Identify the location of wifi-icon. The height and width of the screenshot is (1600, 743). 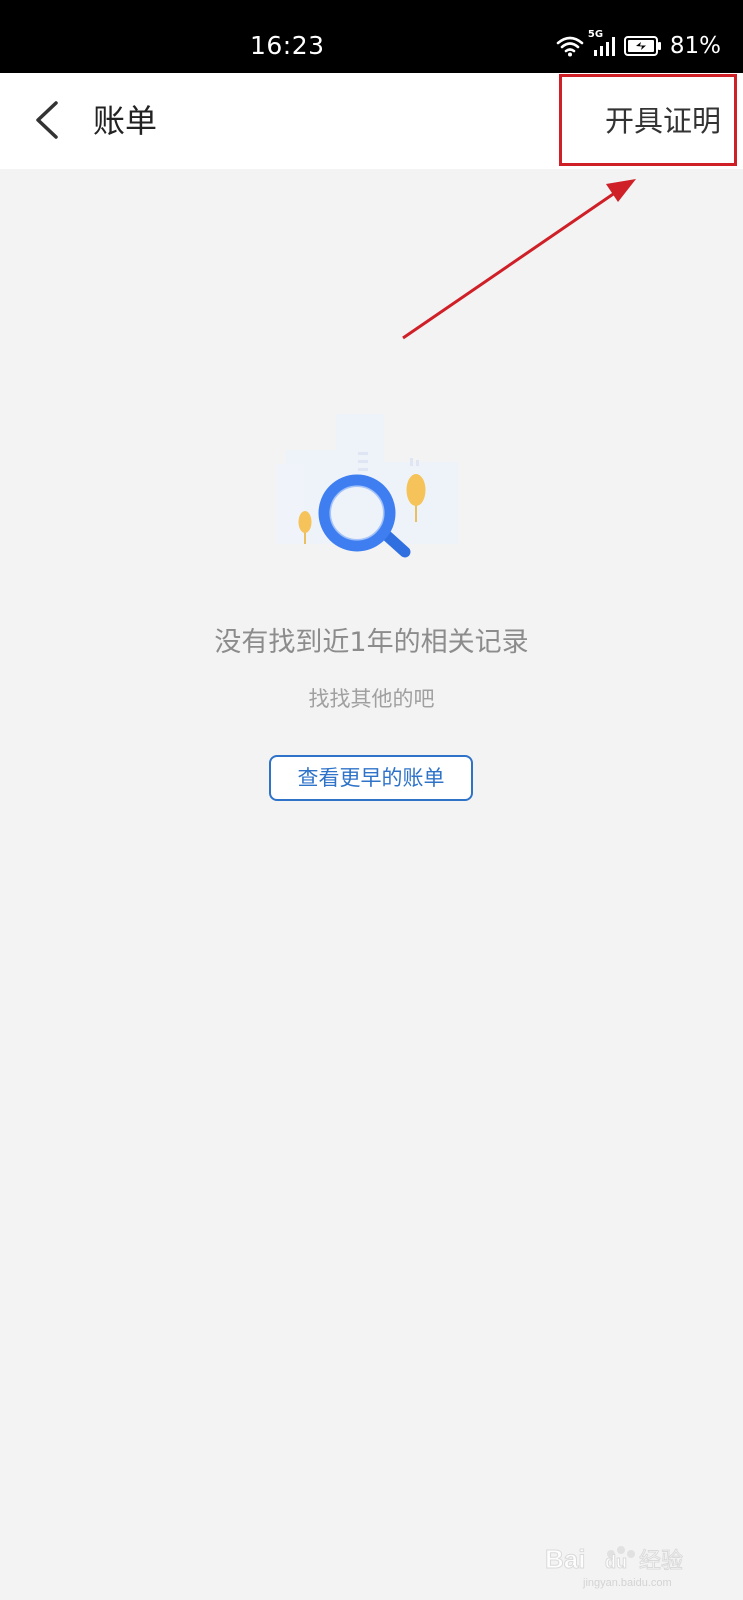
(570, 46).